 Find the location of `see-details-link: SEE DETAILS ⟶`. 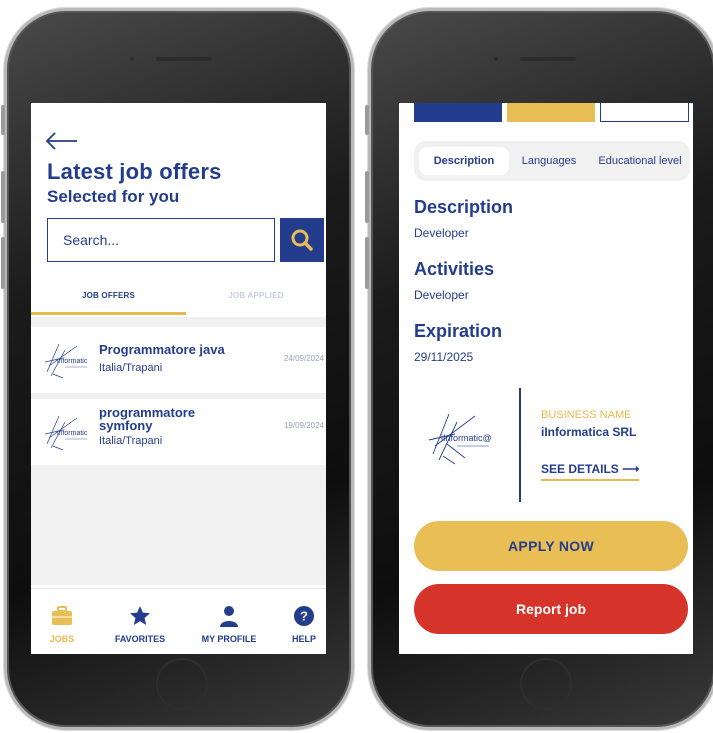

see-details-link: SEE DETAILS ⟶ is located at coordinates (590, 471).